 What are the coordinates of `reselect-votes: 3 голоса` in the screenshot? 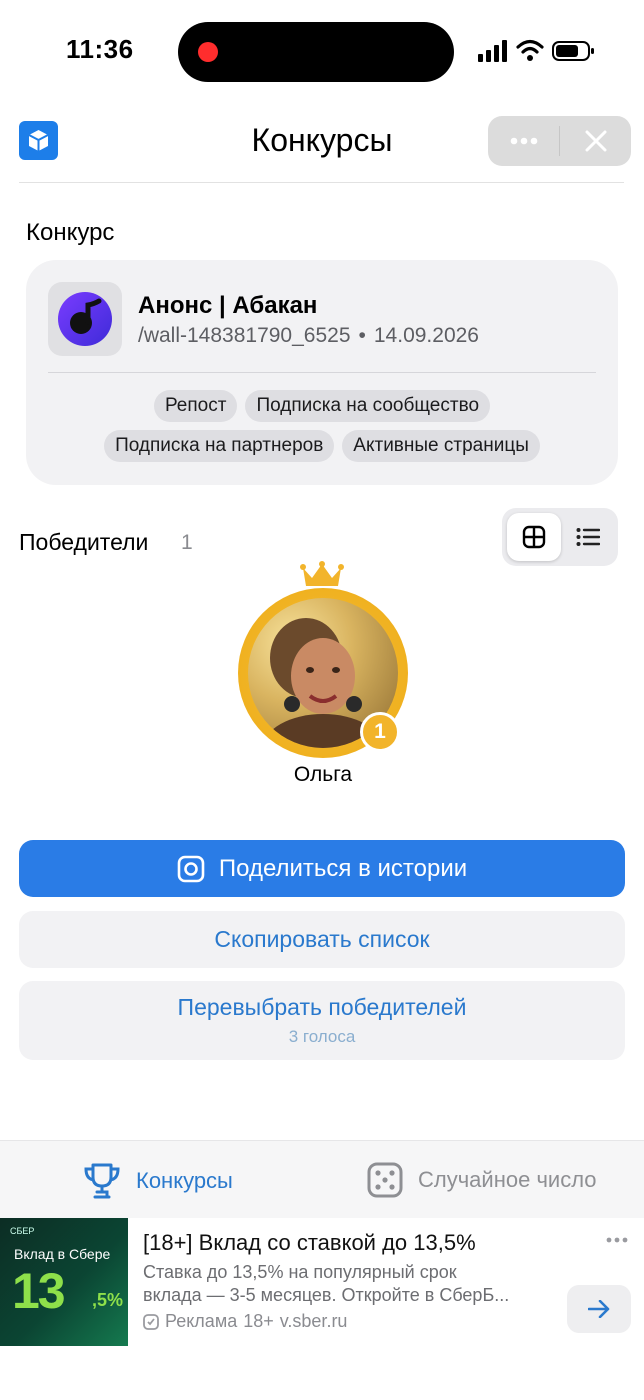 It's located at (322, 1036).